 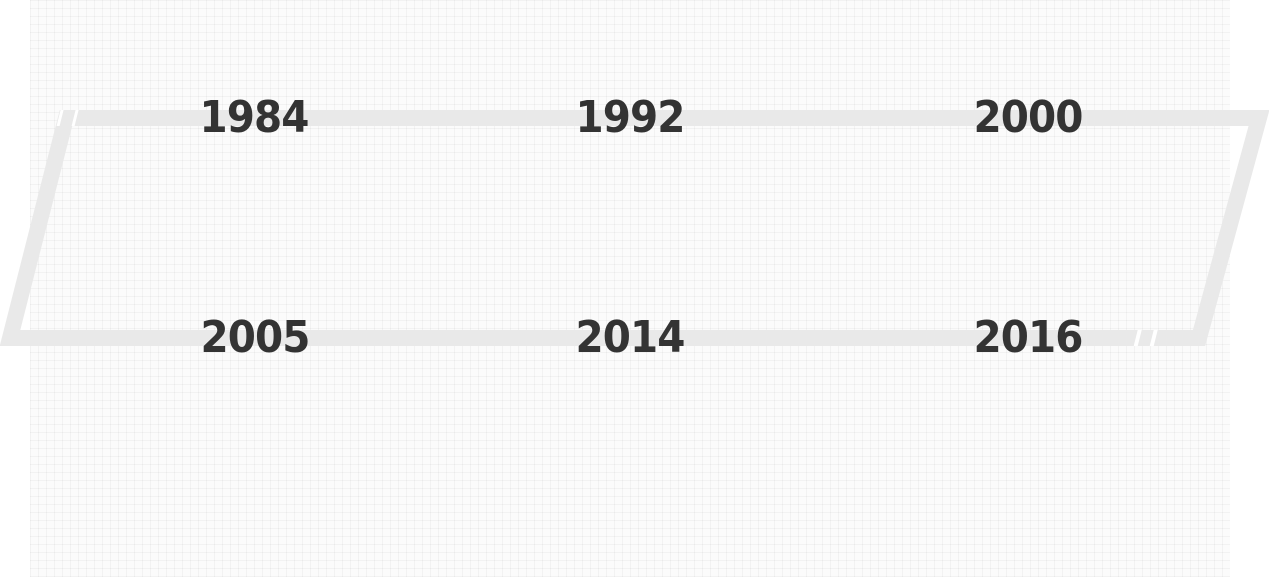 I want to click on timeline-year: 1992, so click(x=630, y=117).